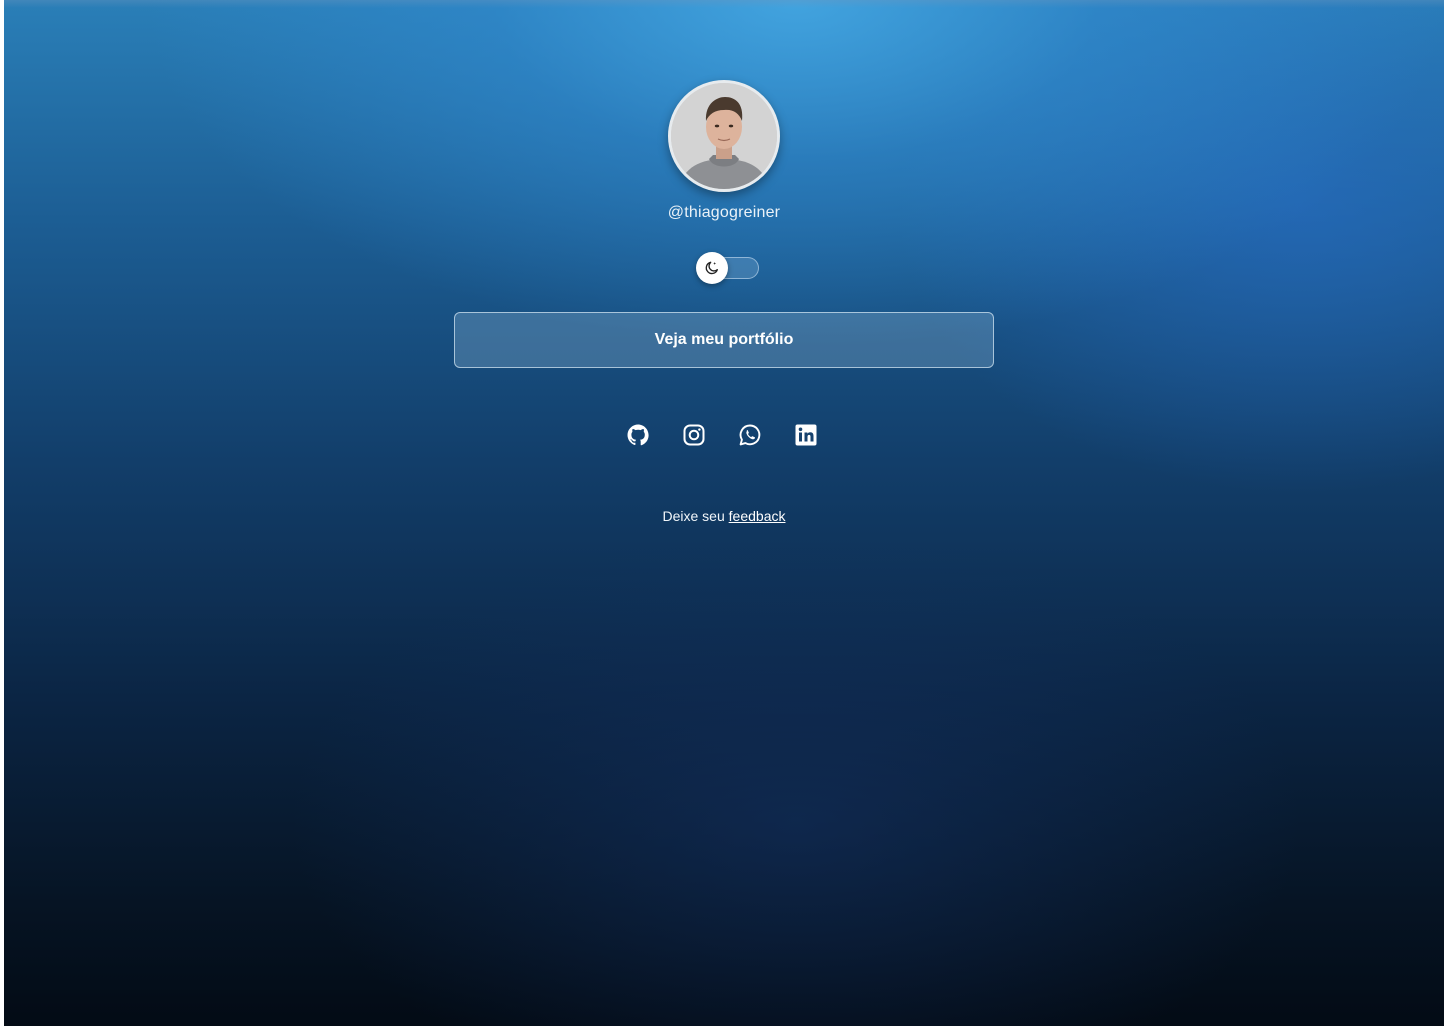 Image resolution: width=1448 pixels, height=1032 pixels. I want to click on whatsapp-icon, so click(750, 435).